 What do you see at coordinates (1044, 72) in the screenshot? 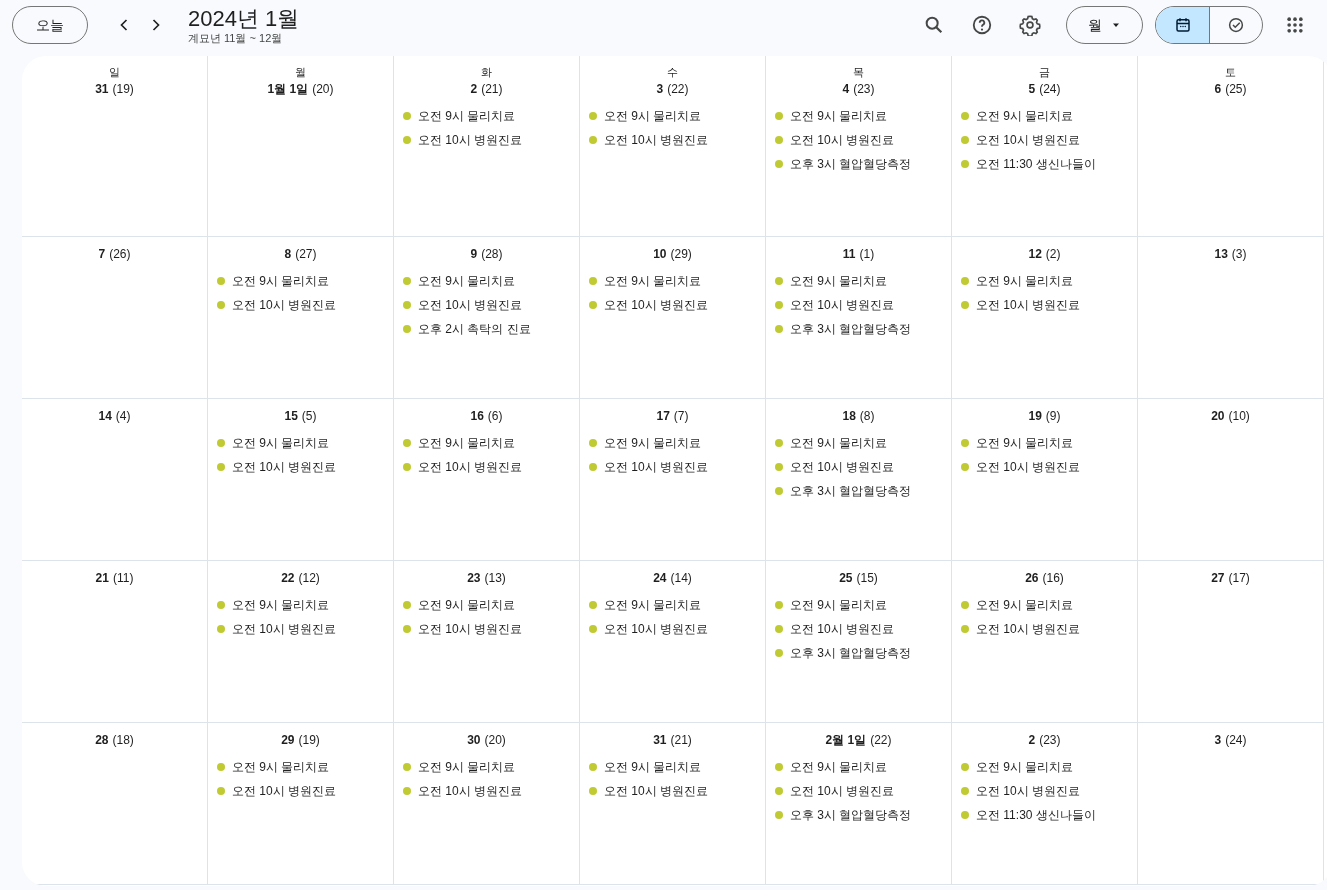
I see `weekday-label: 금` at bounding box center [1044, 72].